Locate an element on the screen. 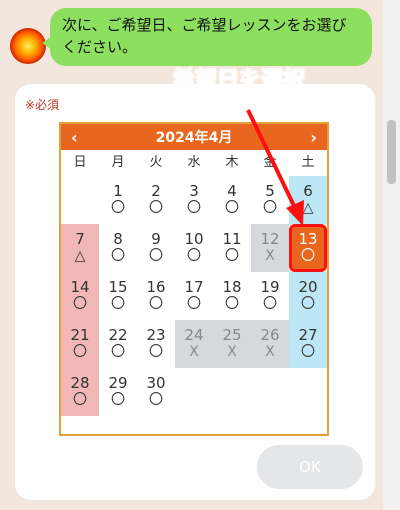 This screenshot has height=510, width=400. calendar-day-cell: 12 X is located at coordinates (270, 248).